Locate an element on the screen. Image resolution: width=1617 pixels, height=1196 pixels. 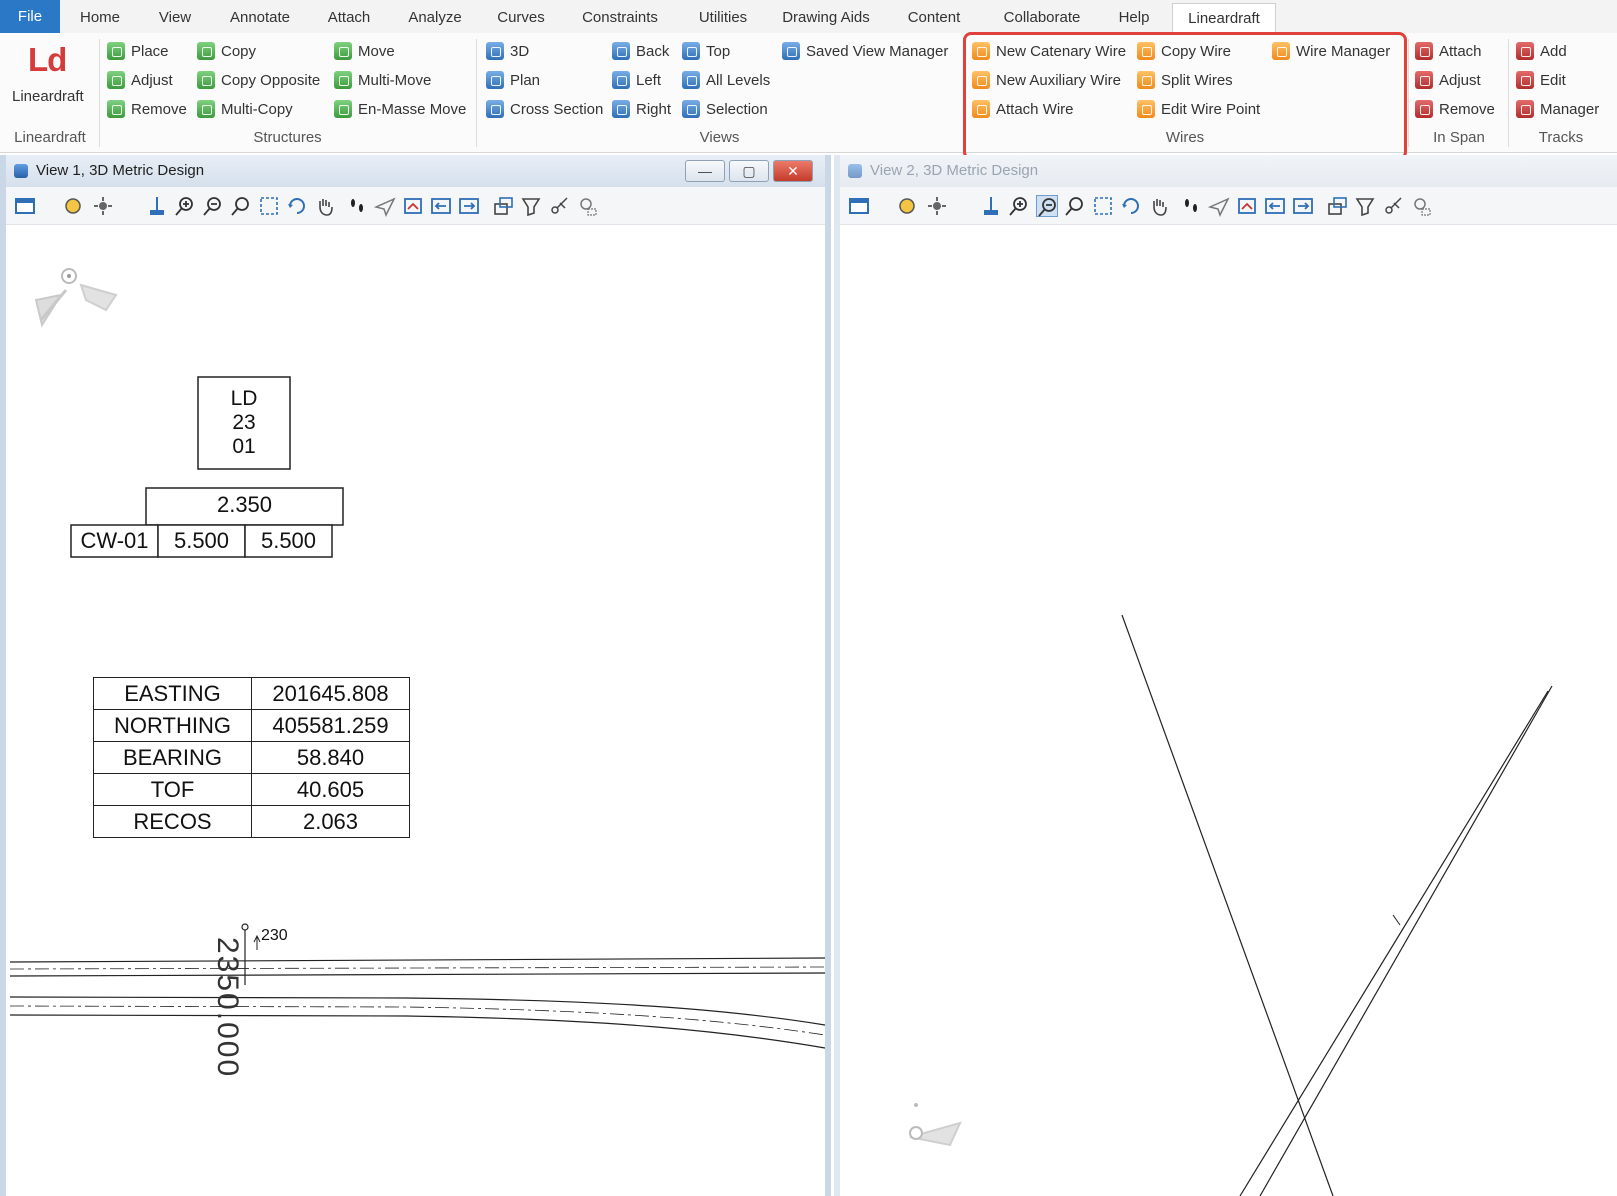
structure-copy-button: Copy is located at coordinates (226, 52).